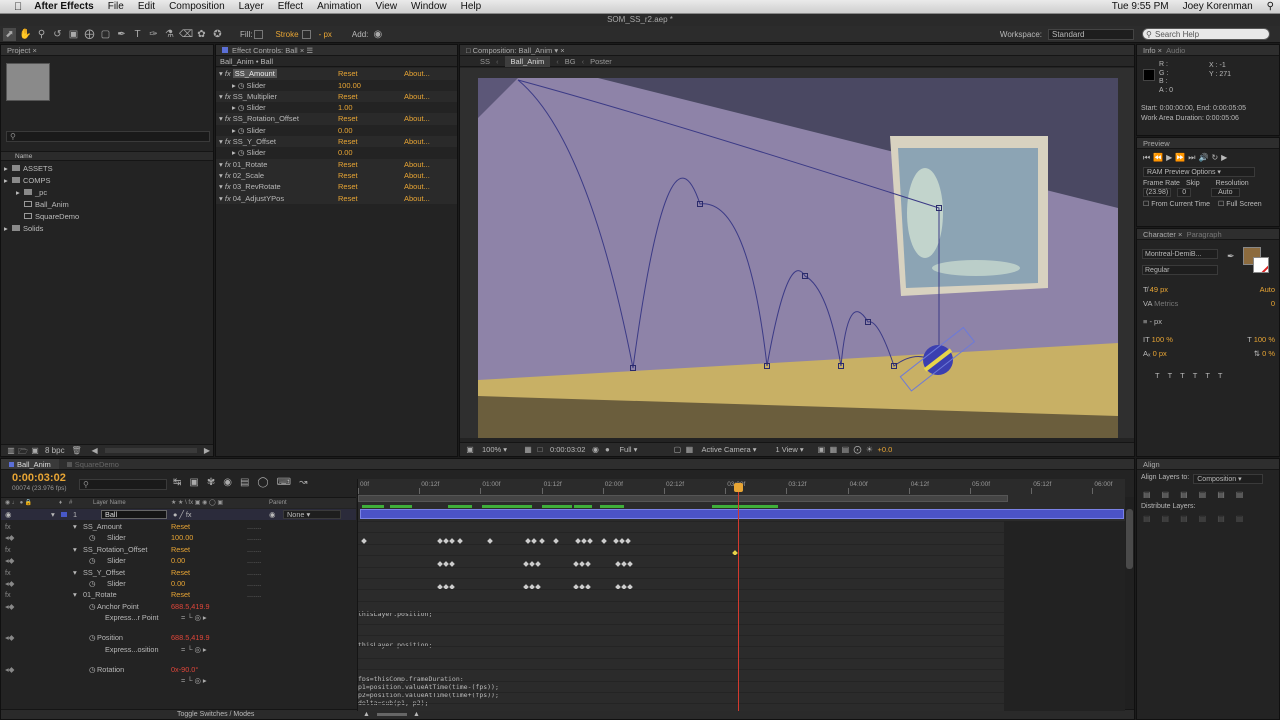 The image size is (1280, 720). Describe the element at coordinates (178, 669) in the screenshot. I see `property-row: ◂◆ ◷ Rotation 0x-90.0°` at that location.